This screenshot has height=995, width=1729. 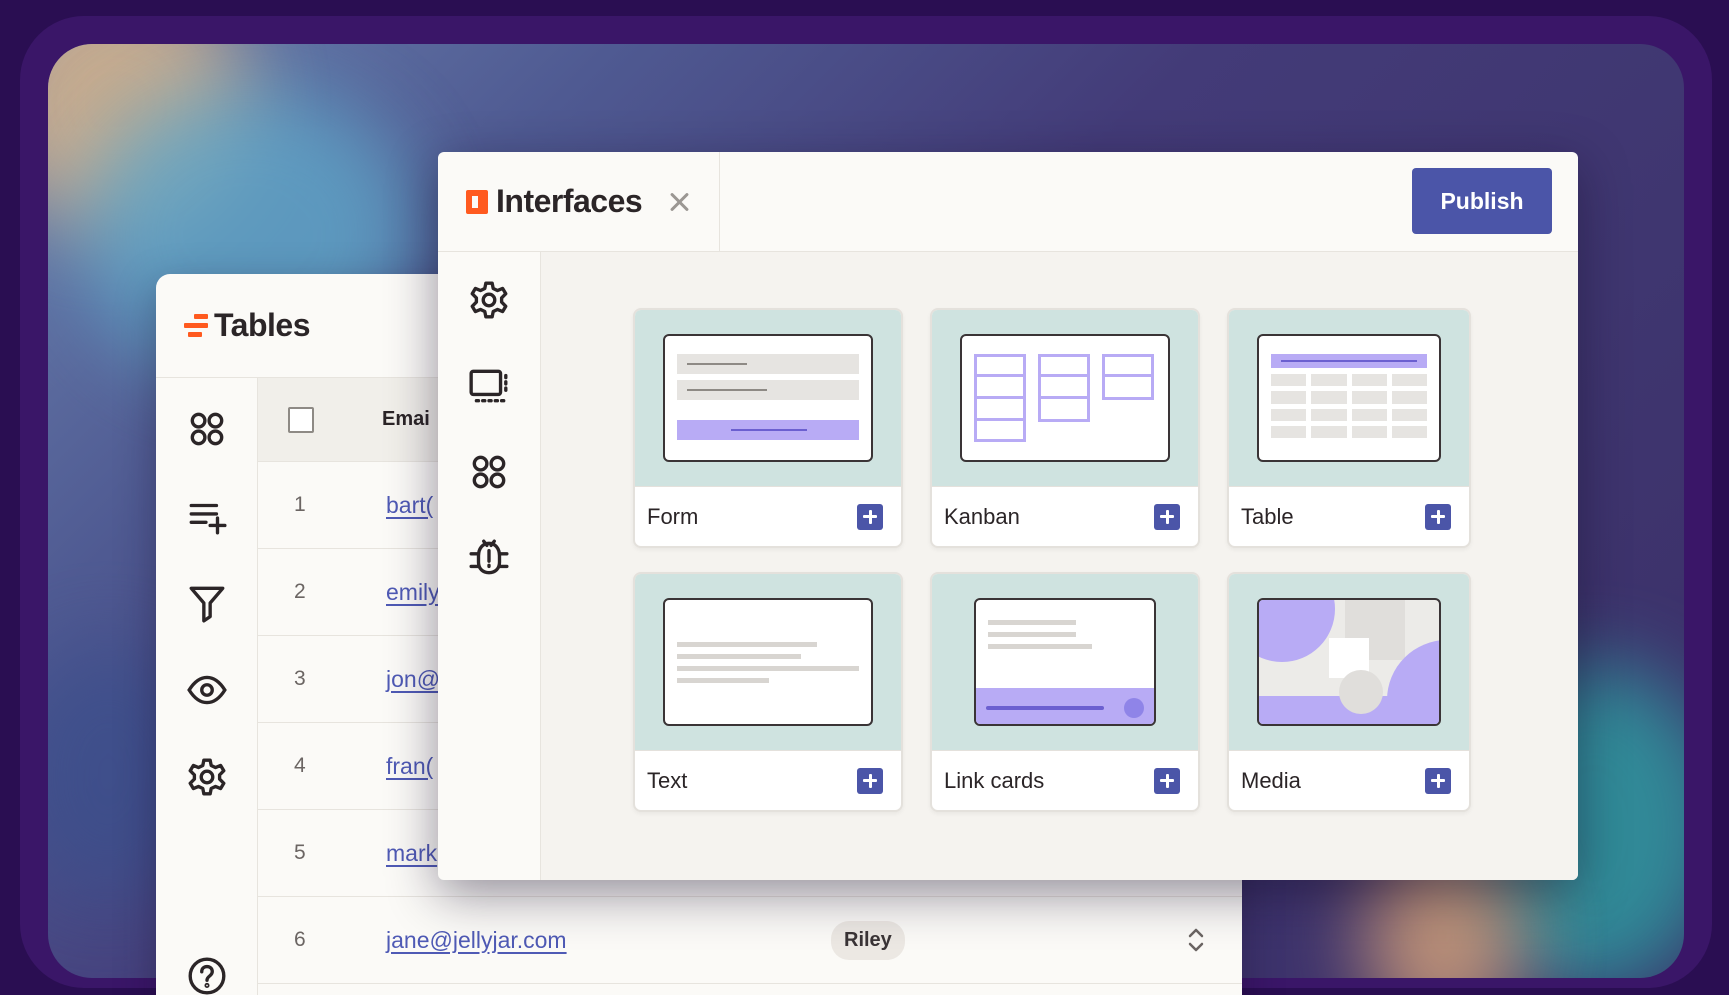 I want to click on email-link: jon@, so click(x=413, y=679).